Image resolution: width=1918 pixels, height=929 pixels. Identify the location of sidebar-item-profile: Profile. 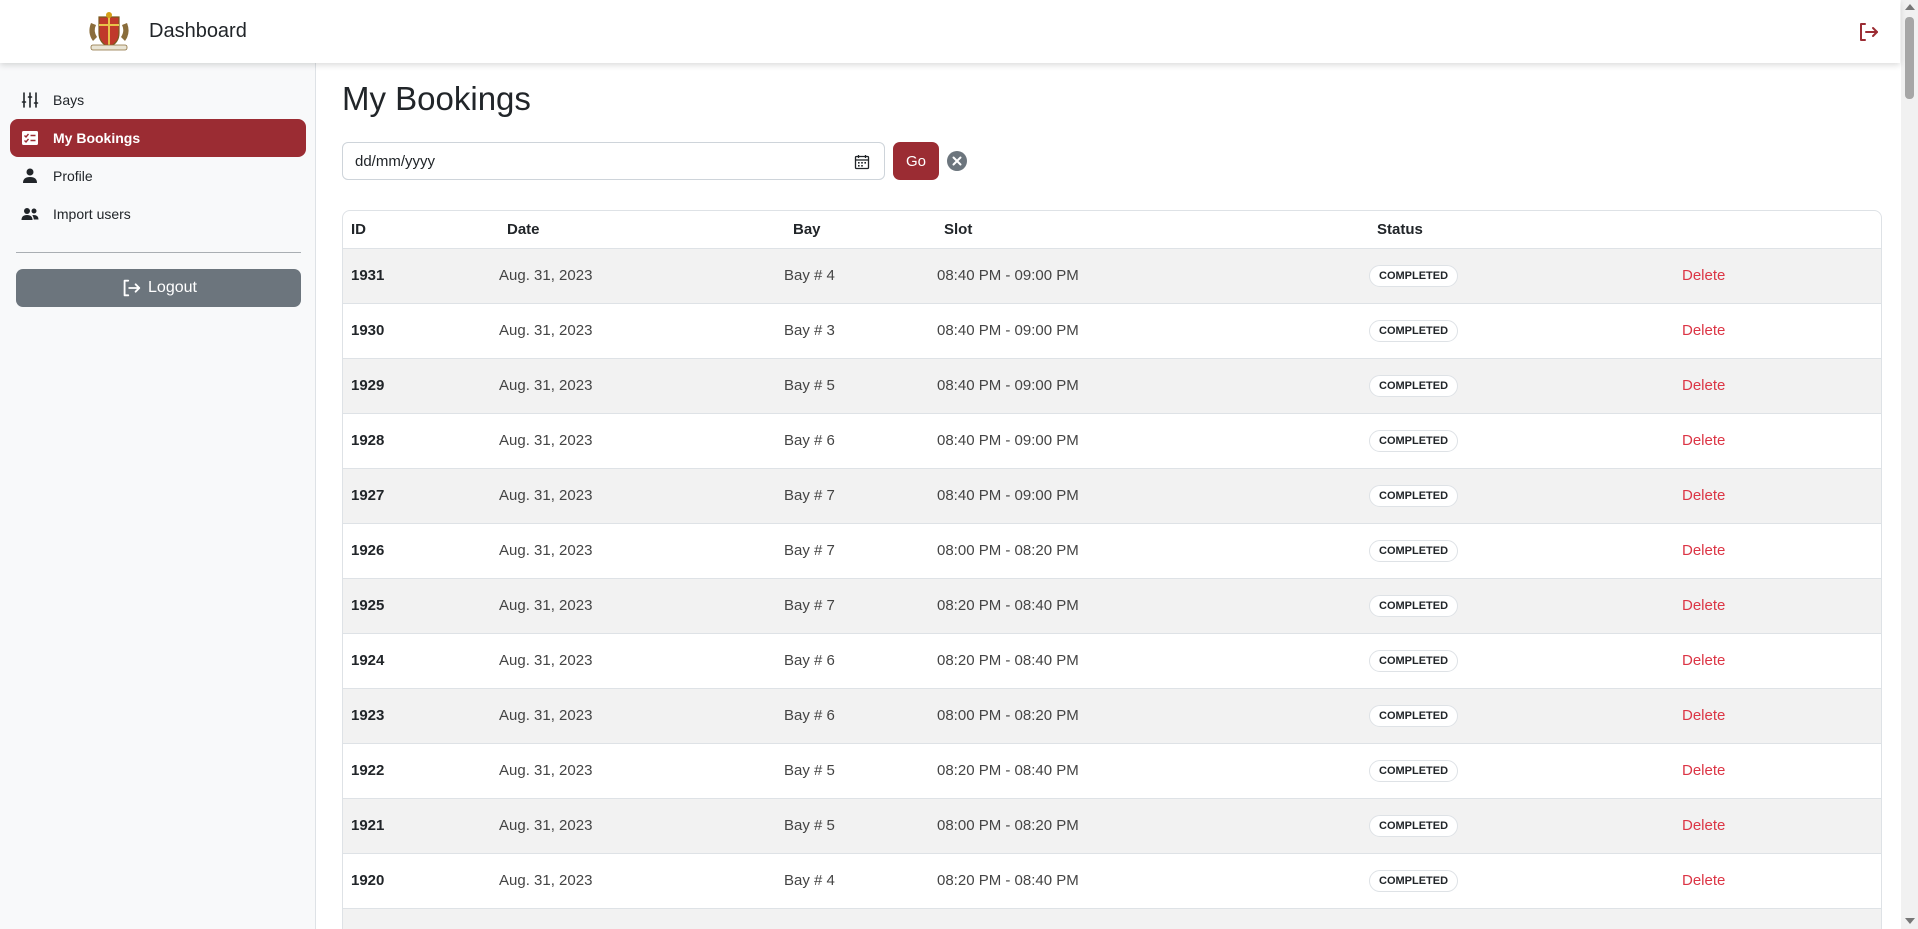
(158, 176).